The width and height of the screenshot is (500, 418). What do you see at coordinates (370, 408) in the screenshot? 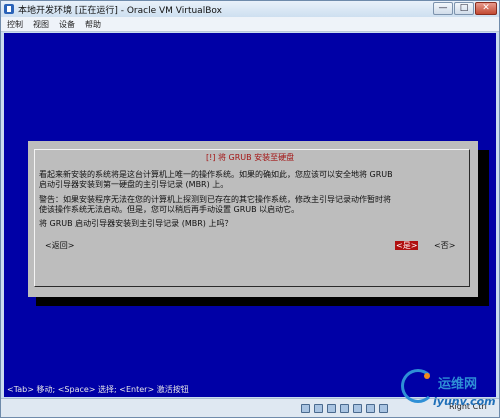
I see `shared-folders-icon` at bounding box center [370, 408].